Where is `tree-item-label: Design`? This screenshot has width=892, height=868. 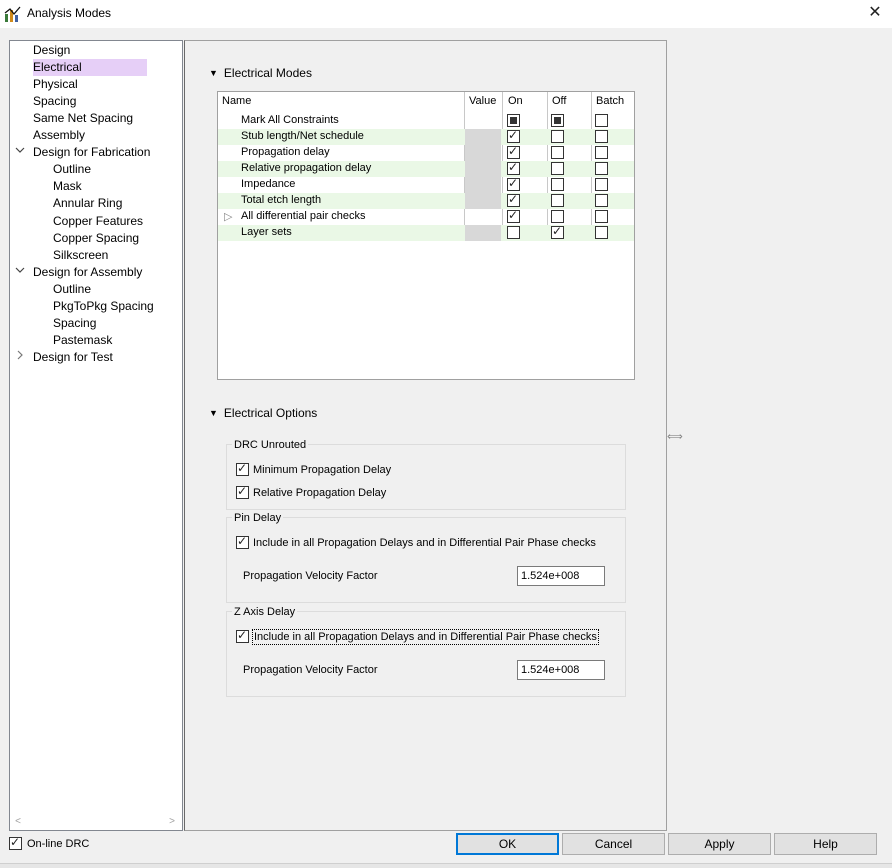 tree-item-label: Design is located at coordinates (52, 50).